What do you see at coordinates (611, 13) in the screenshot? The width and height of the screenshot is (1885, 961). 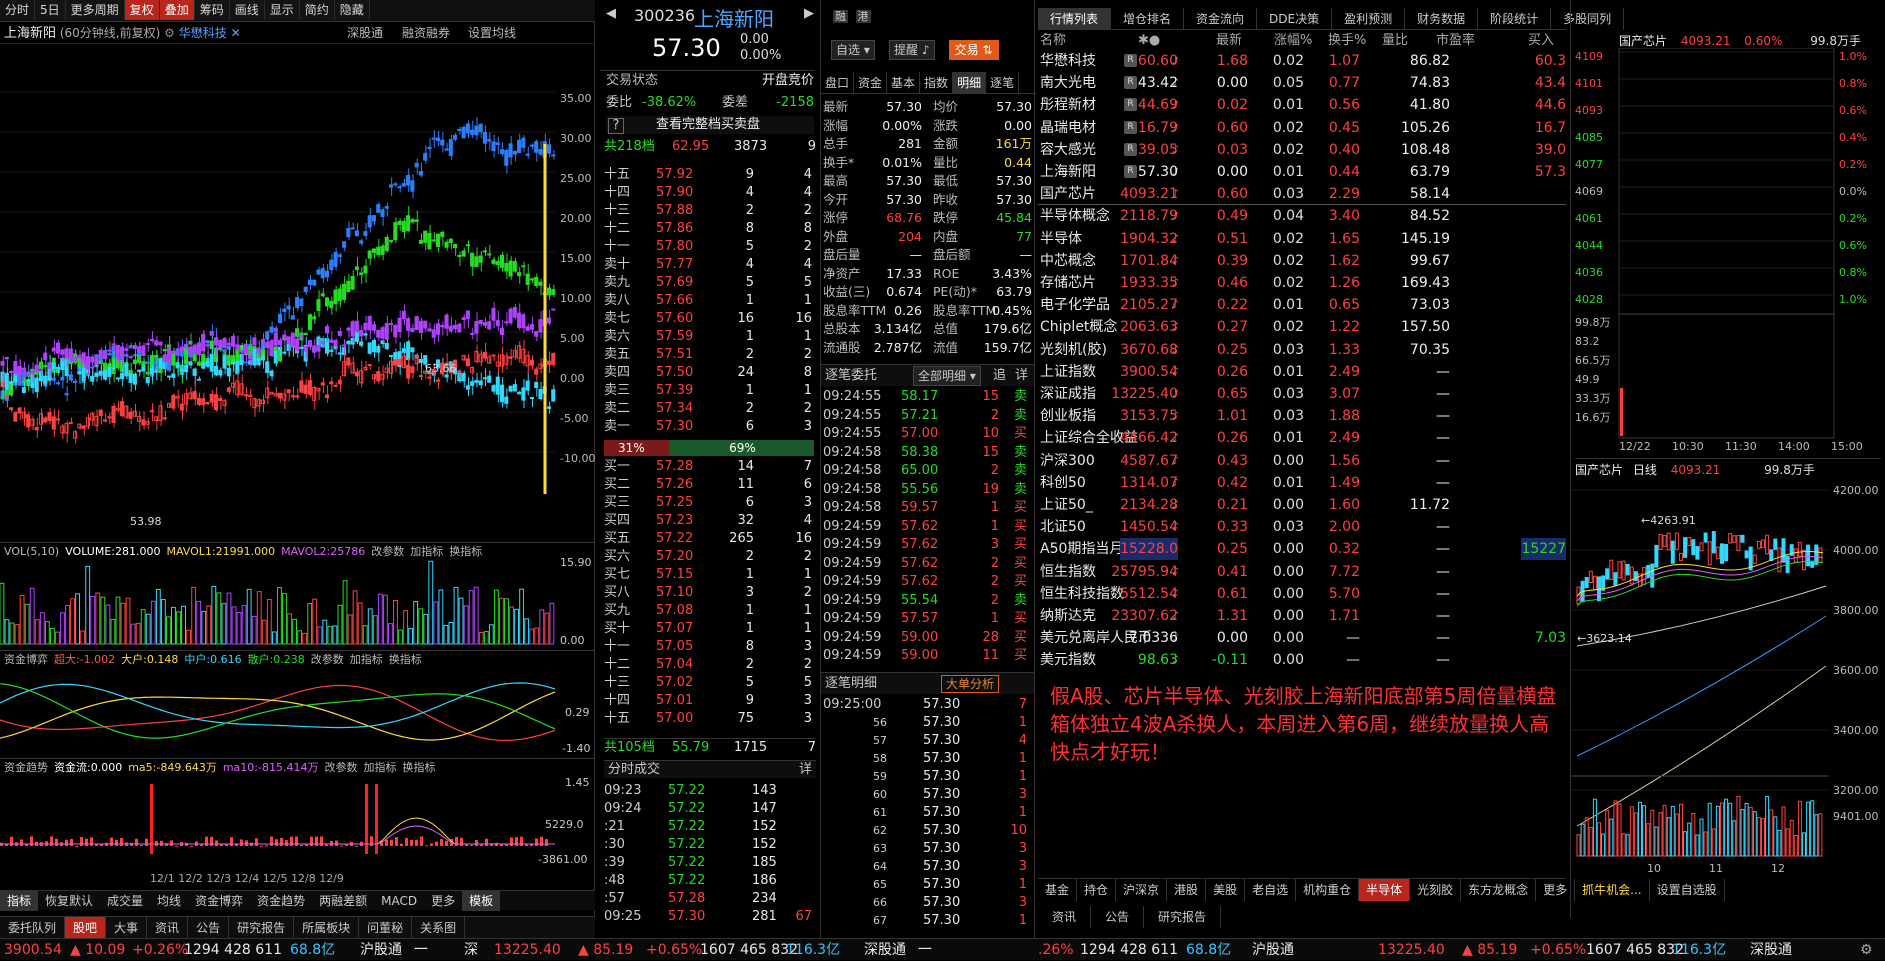 I see `prev-icon: ◀` at bounding box center [611, 13].